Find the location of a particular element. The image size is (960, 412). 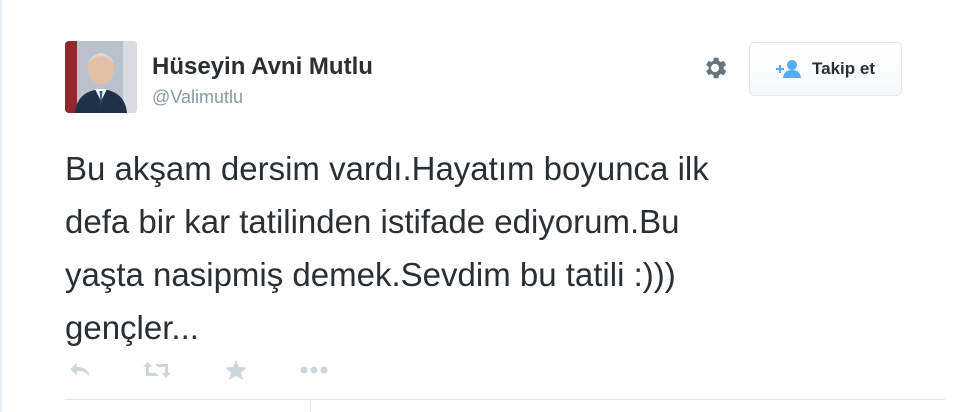

follow-button-label: Takip et is located at coordinates (843, 68).